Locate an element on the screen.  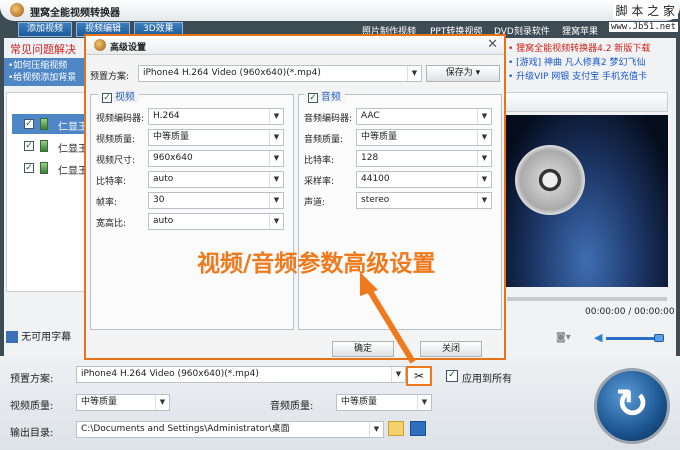
annotation-arrow is located at coordinates (388, 318).